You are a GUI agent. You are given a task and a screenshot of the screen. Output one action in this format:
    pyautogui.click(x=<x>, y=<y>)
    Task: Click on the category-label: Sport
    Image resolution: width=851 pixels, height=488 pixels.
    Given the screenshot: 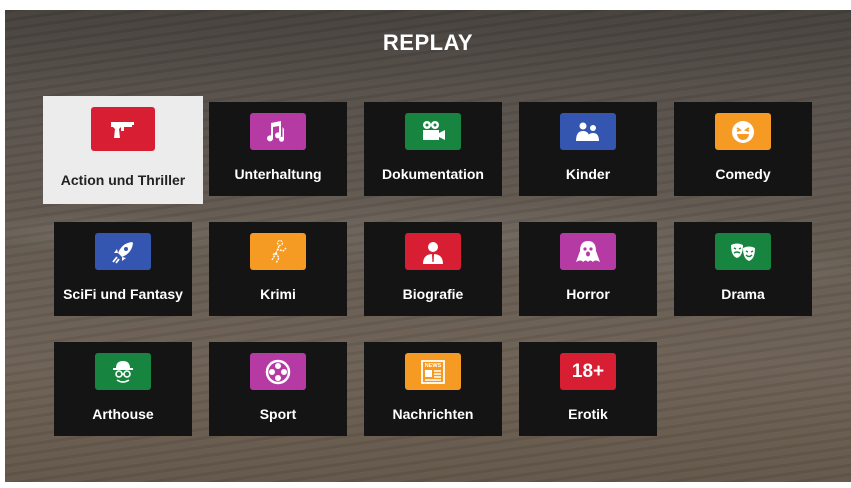 What is the action you would take?
    pyautogui.click(x=278, y=414)
    